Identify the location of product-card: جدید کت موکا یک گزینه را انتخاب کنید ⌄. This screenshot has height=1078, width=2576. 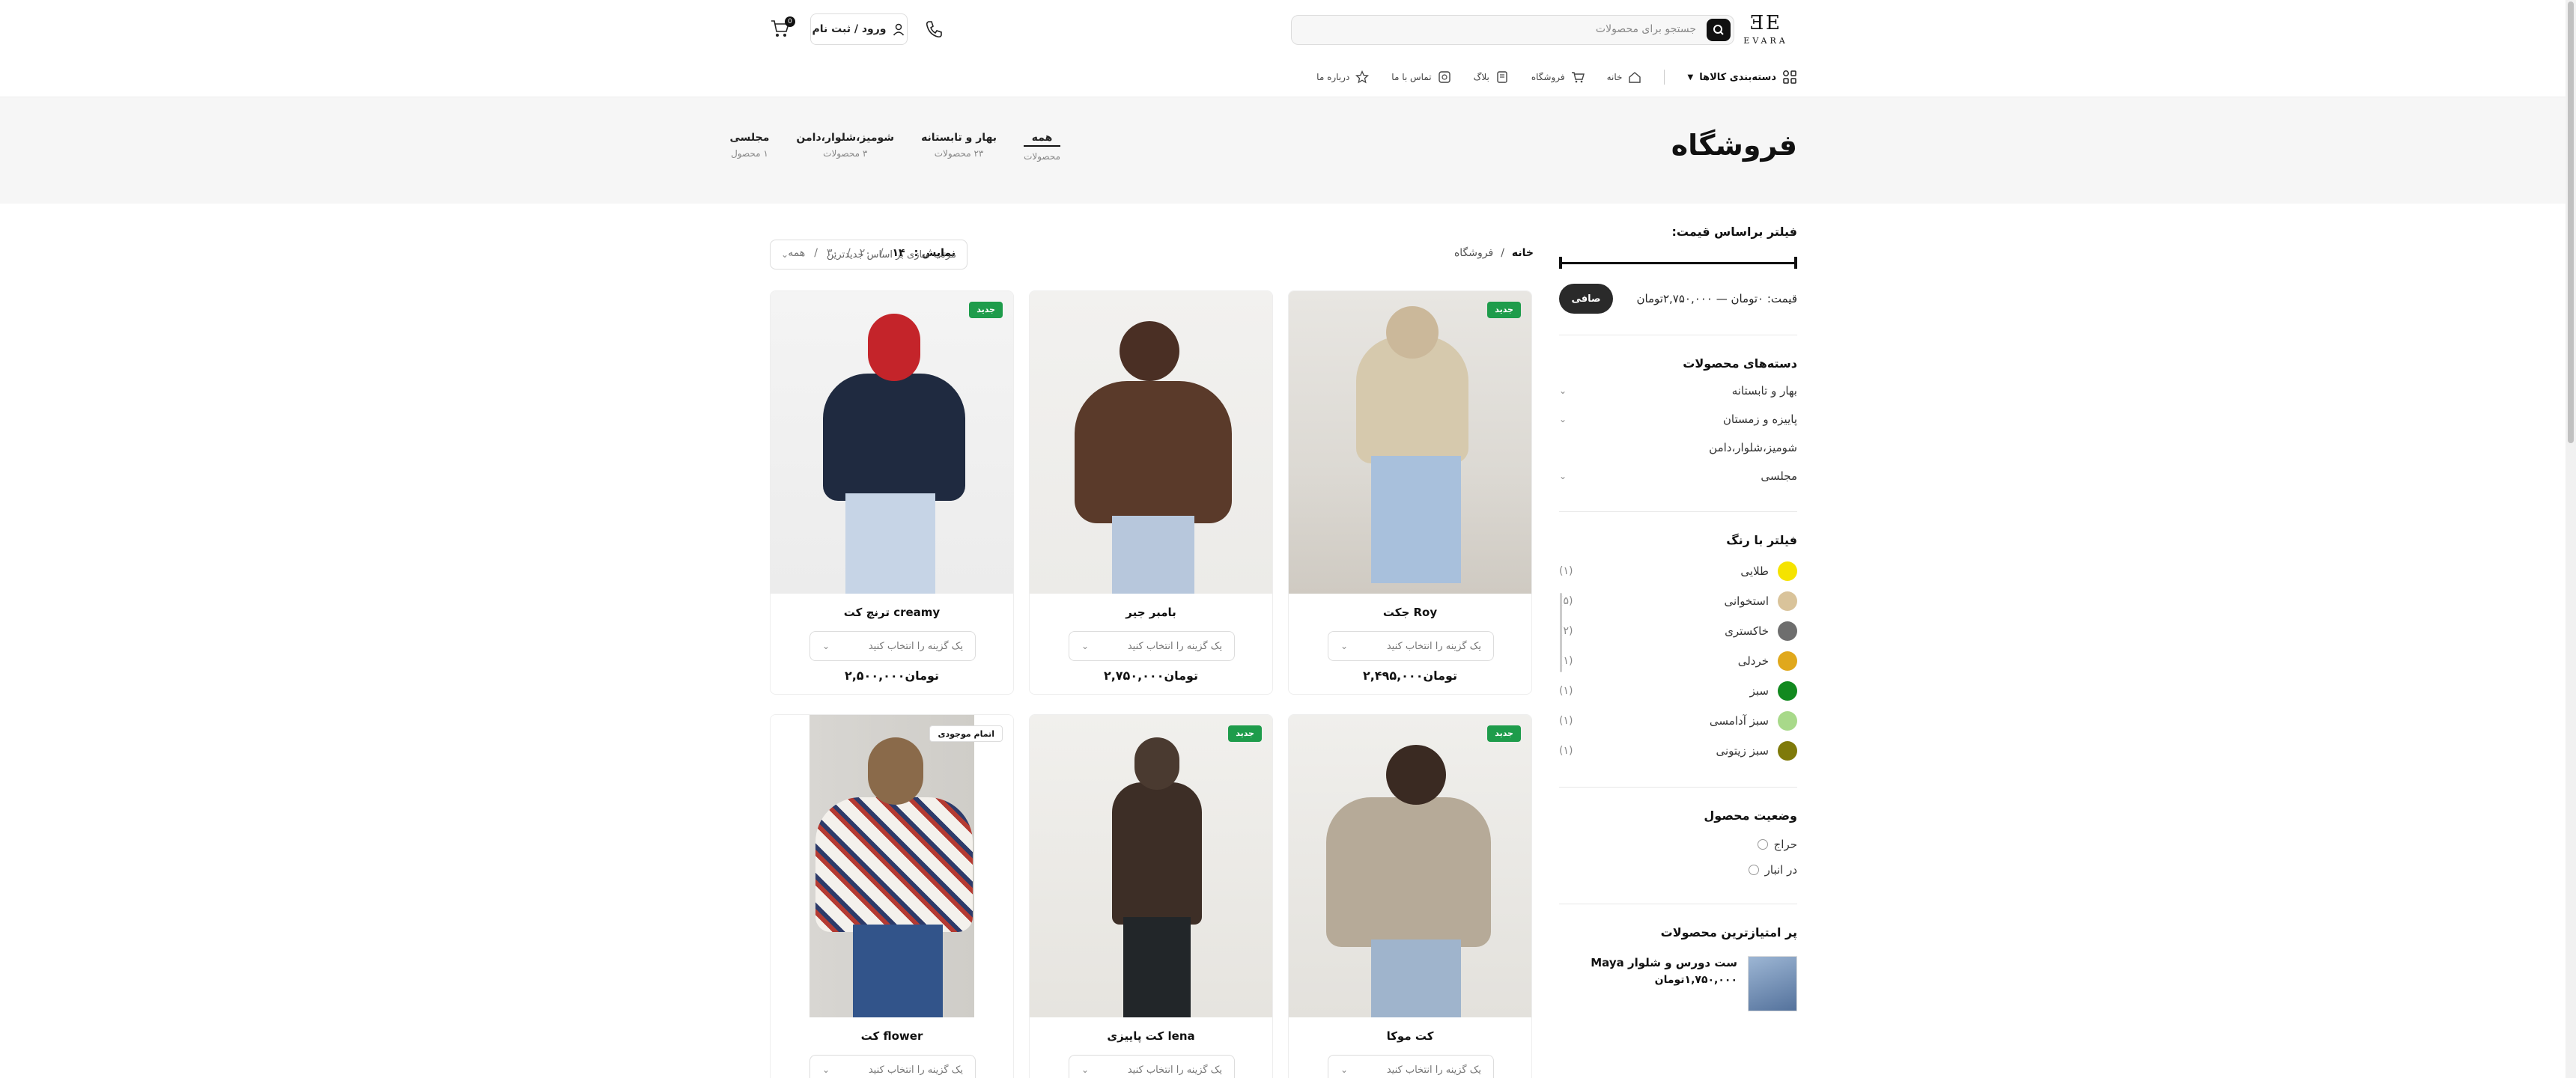
(1410, 896).